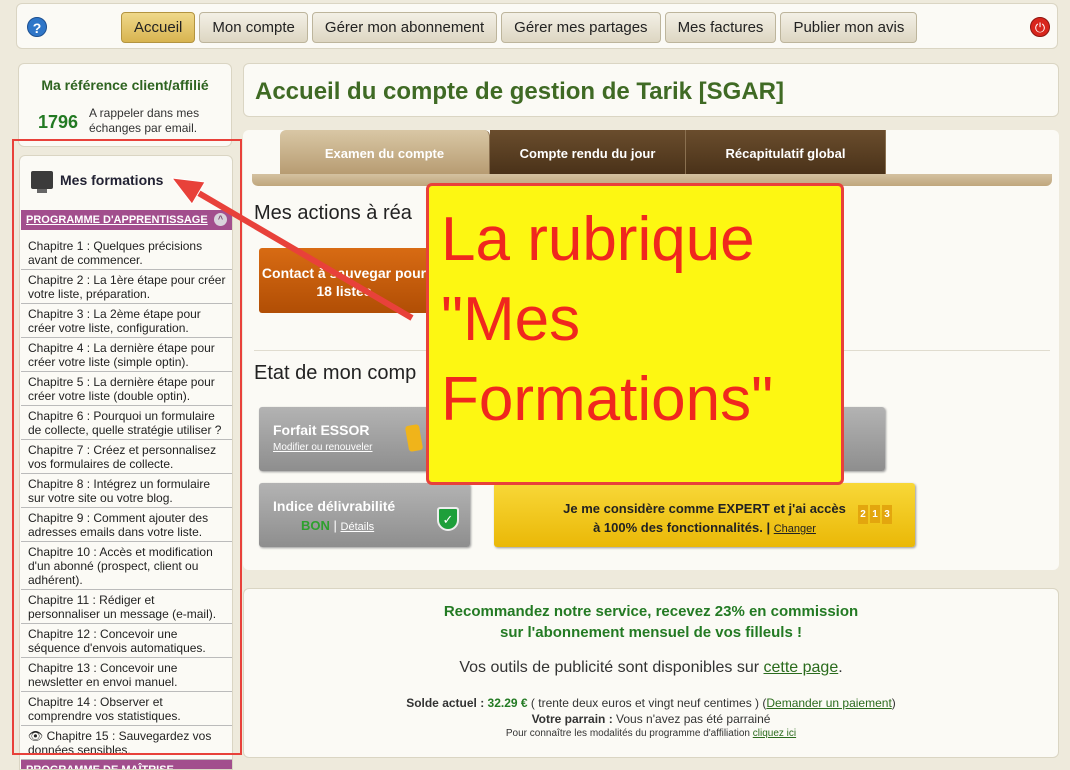 The width and height of the screenshot is (1070, 770). I want to click on callout-line3: Formations", so click(607, 399).